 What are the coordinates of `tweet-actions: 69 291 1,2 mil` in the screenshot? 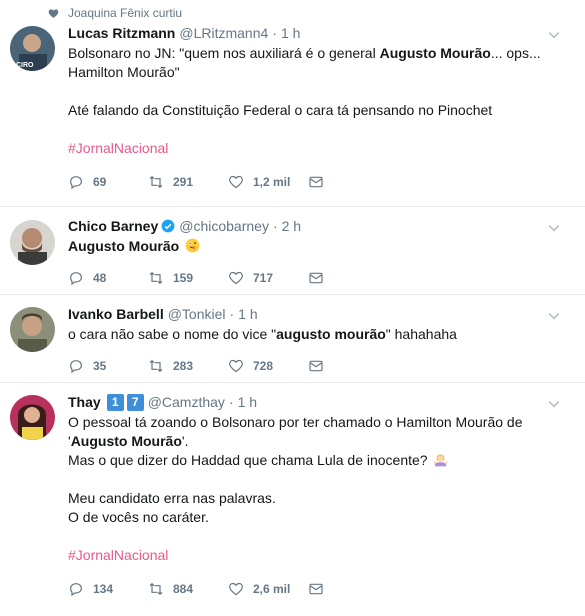 It's located at (320, 182).